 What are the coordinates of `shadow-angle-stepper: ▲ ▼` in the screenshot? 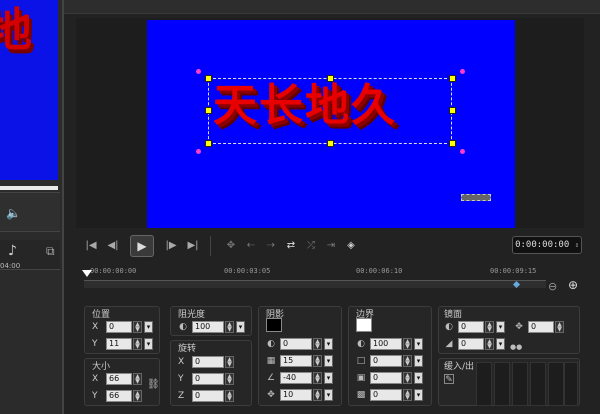 It's located at (317, 378).